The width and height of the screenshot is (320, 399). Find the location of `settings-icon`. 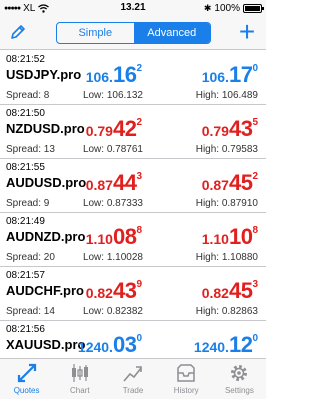

settings-icon is located at coordinates (239, 373).